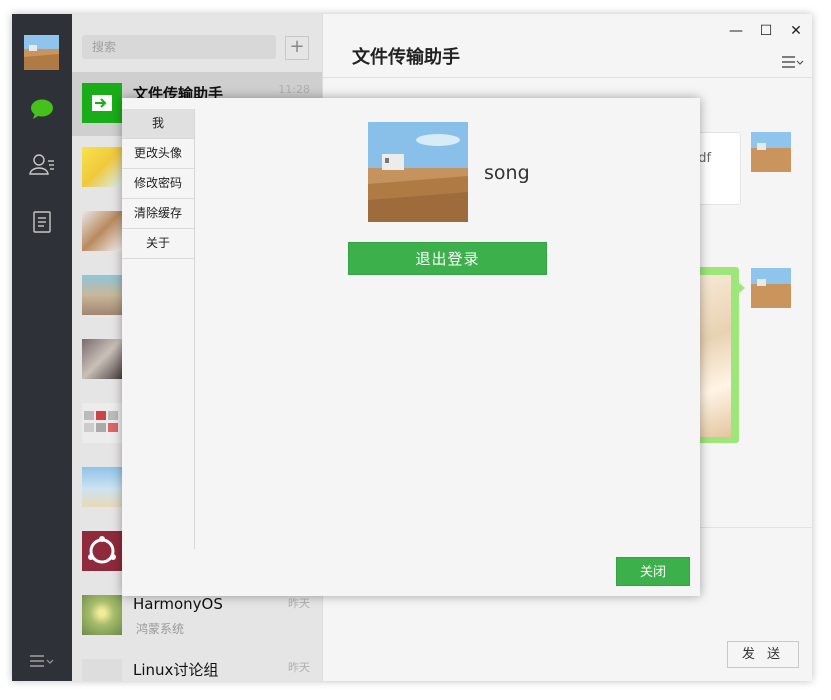 The height and width of the screenshot is (700, 831). What do you see at coordinates (42, 661) in the screenshot?
I see `settings-menu-icon` at bounding box center [42, 661].